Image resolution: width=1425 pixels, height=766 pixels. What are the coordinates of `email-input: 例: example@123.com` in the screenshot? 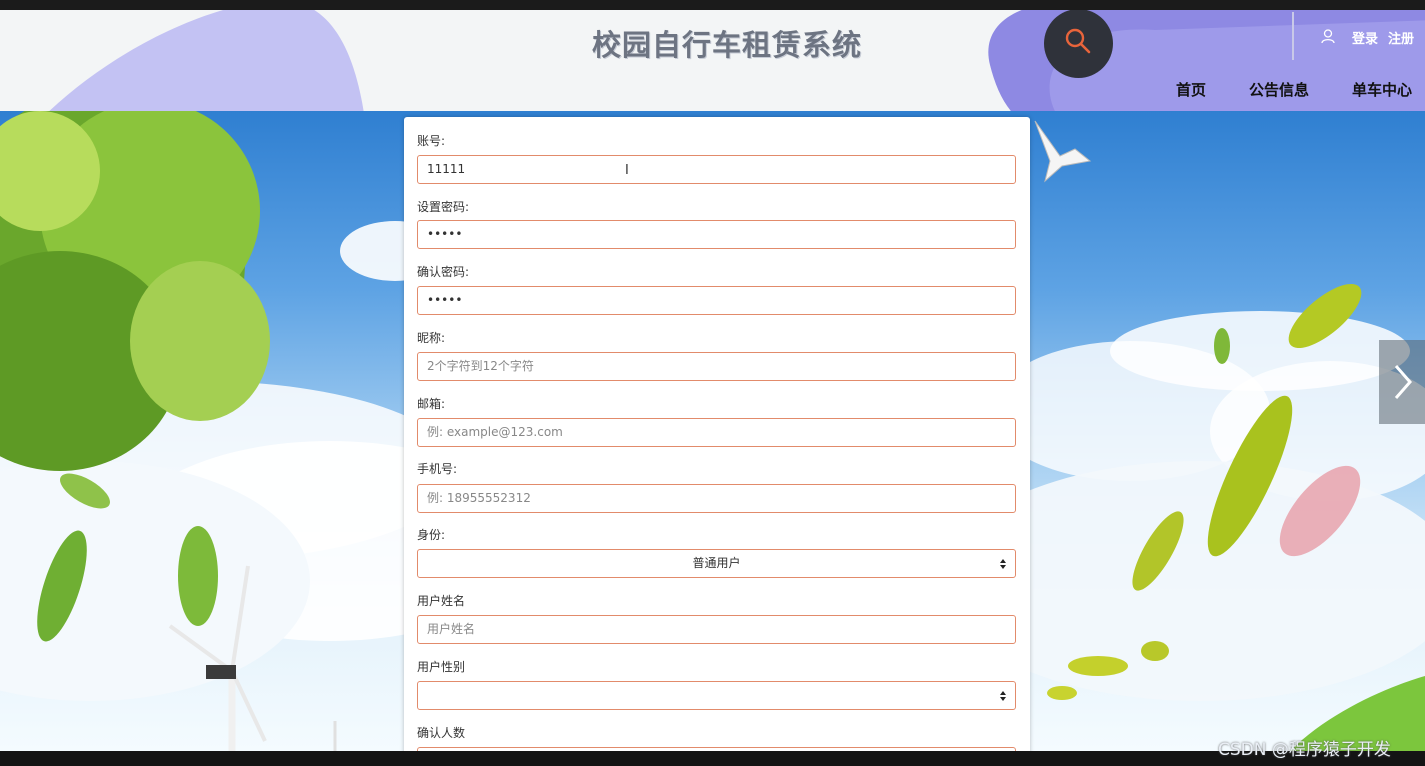 It's located at (716, 432).